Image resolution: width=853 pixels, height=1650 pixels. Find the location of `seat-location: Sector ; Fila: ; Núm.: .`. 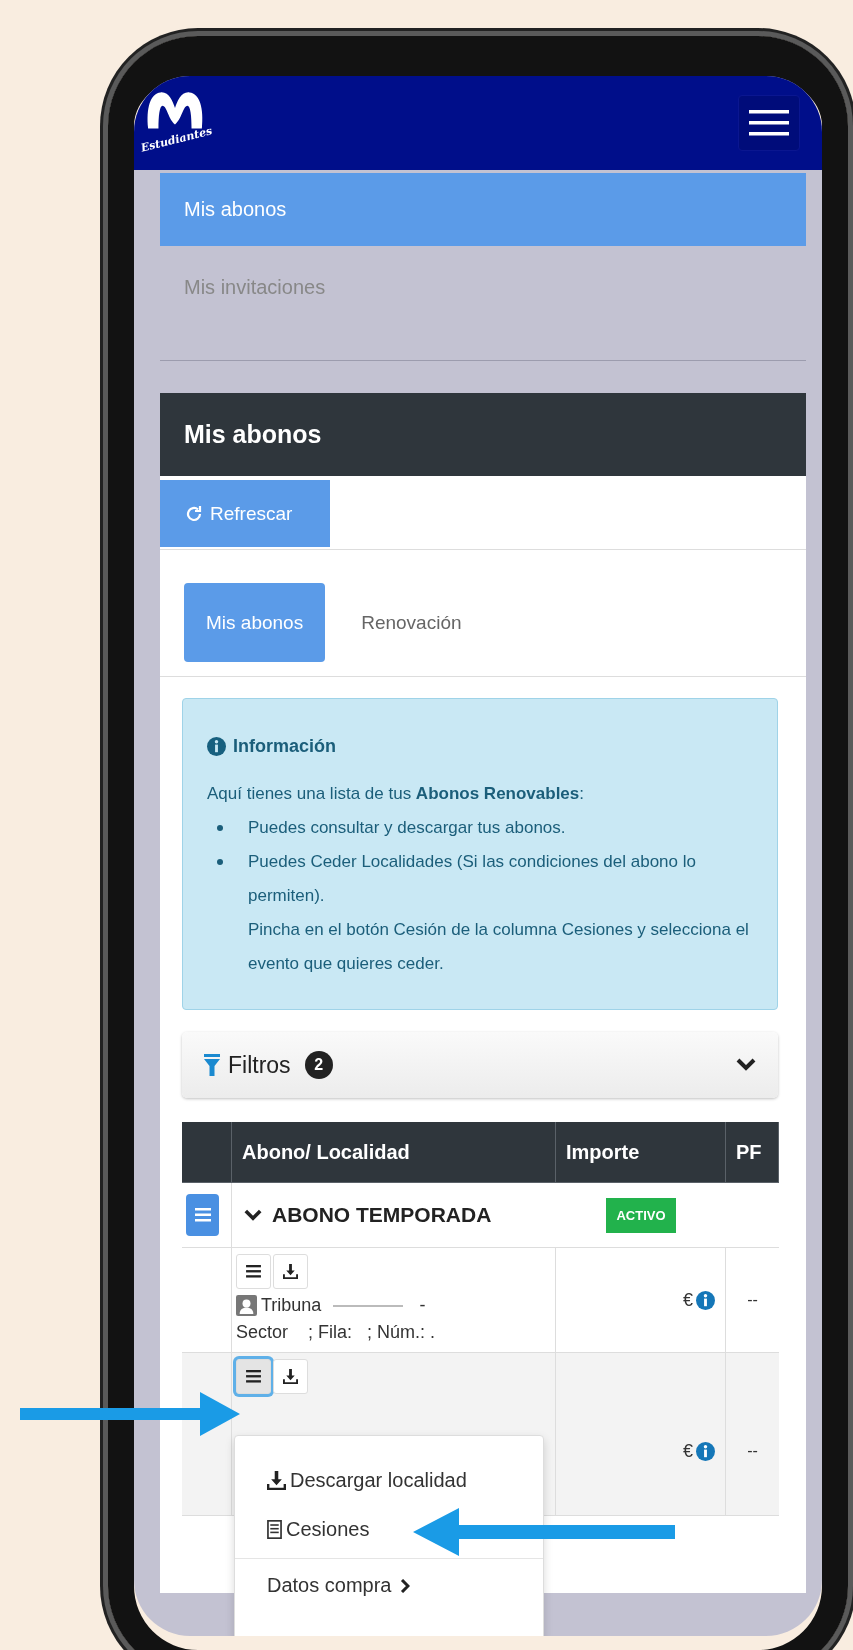

seat-location: Sector ; Fila: ; Núm.: . is located at coordinates (336, 1332).